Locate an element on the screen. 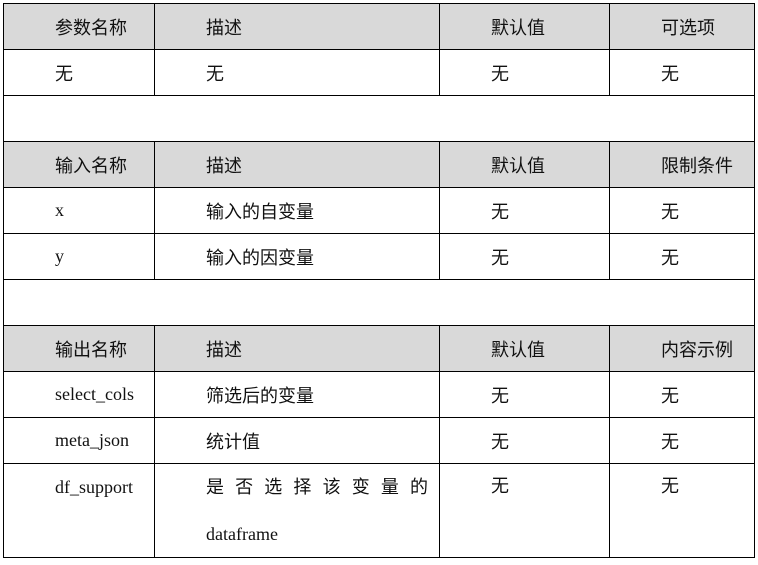  table-cell: select_cols is located at coordinates (79, 394).